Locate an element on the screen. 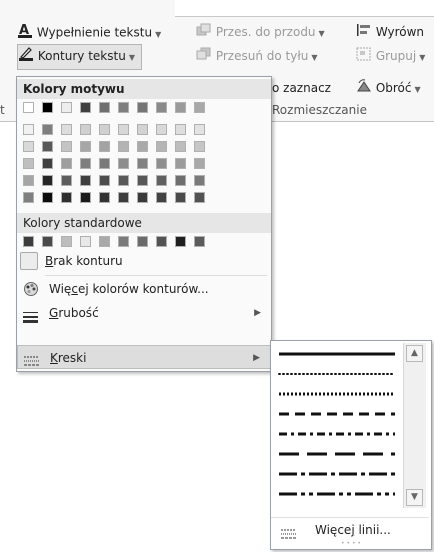 The image size is (434, 552). resize-grip: • • • • is located at coordinates (351, 544).